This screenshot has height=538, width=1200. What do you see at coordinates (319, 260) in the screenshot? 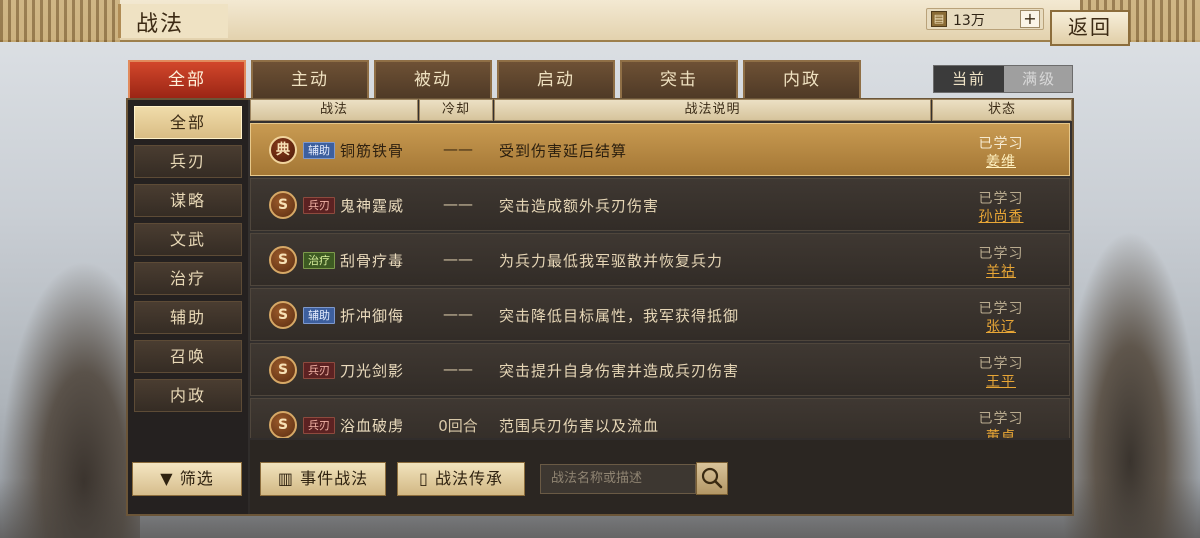
I see `tactic-type-tag: 治疗` at bounding box center [319, 260].